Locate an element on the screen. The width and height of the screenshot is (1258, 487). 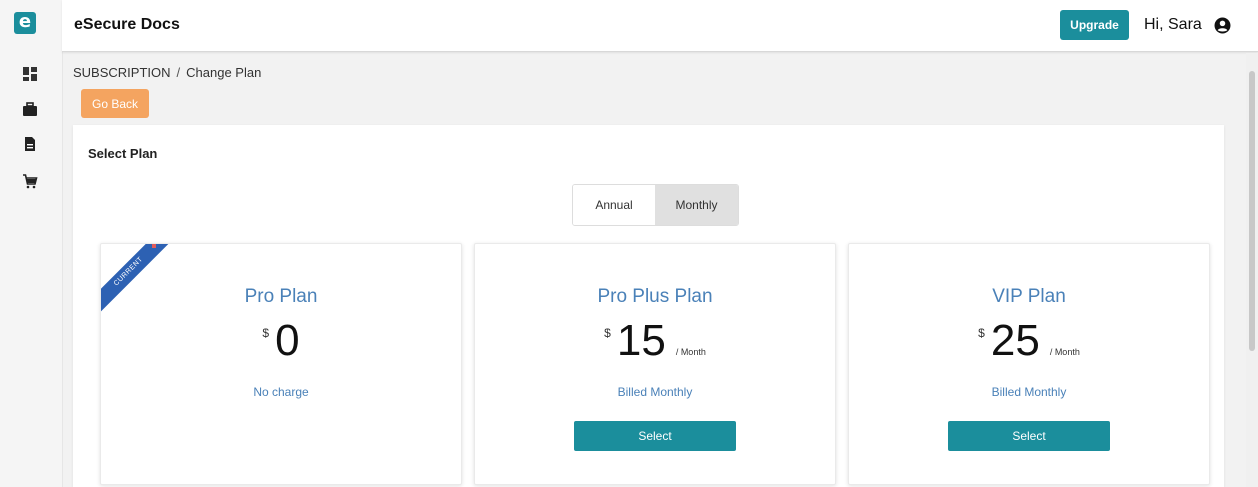
breadcrumb-current: Change Plan is located at coordinates (224, 72).